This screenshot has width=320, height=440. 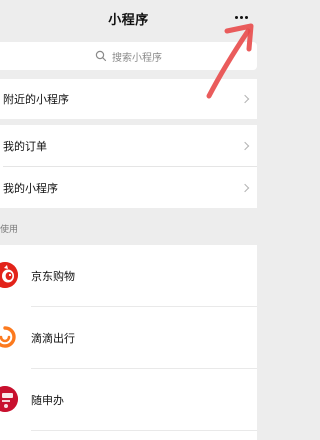 What do you see at coordinates (137, 58) in the screenshot?
I see `search-placeholder: 搜索小程序` at bounding box center [137, 58].